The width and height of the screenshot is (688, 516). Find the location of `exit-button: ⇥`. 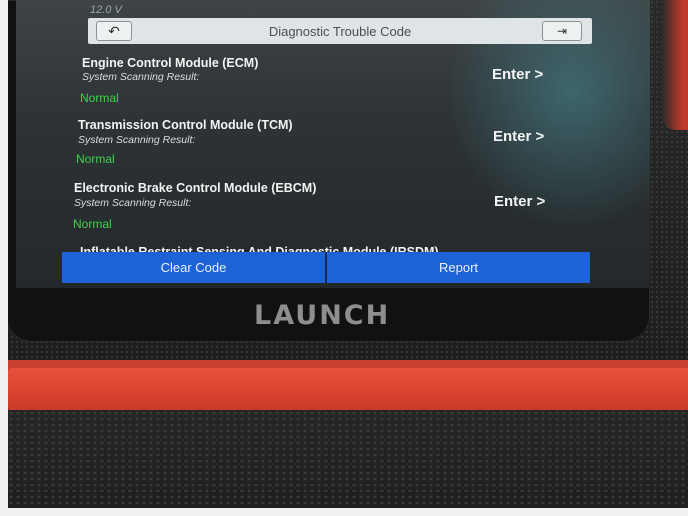

exit-button: ⇥ is located at coordinates (562, 31).